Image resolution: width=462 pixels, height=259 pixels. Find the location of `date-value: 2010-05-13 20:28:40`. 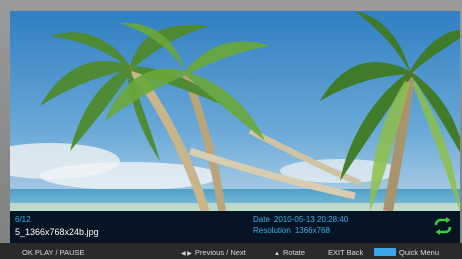

date-value: 2010-05-13 20:28:40 is located at coordinates (311, 219).